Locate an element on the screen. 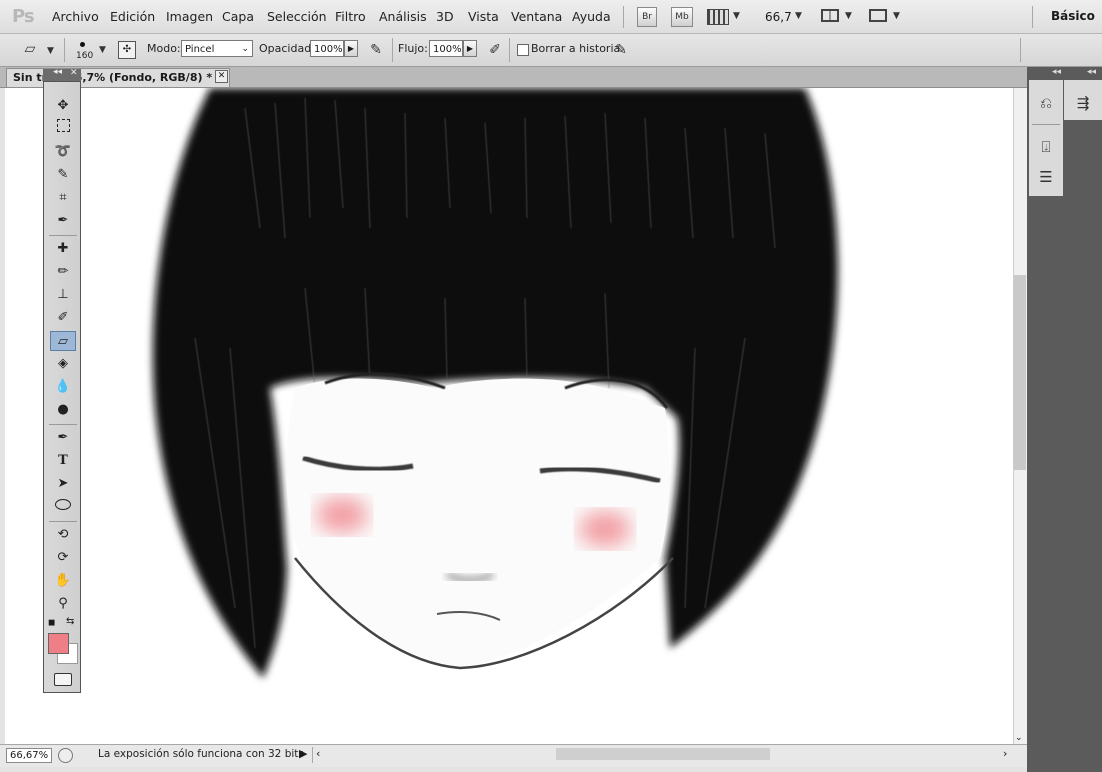 The width and height of the screenshot is (1102, 772). clone-stamp-tool: ⊥ is located at coordinates (63, 295).